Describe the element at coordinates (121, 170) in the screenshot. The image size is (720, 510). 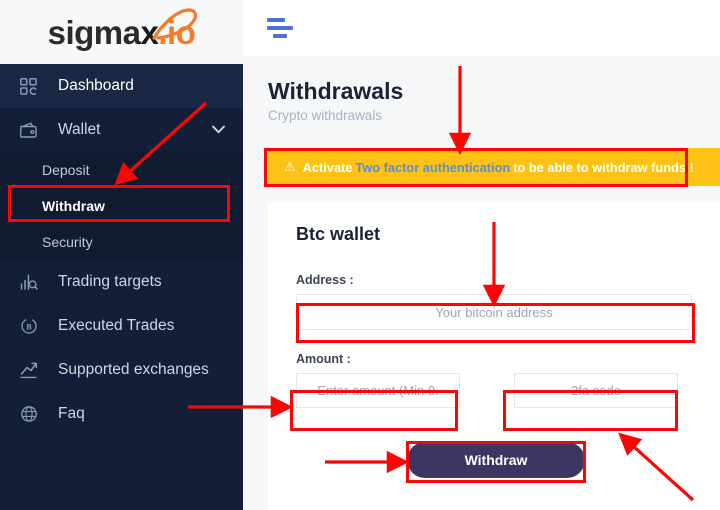
I see `sidebar-subitem-deposit: Deposit` at that location.